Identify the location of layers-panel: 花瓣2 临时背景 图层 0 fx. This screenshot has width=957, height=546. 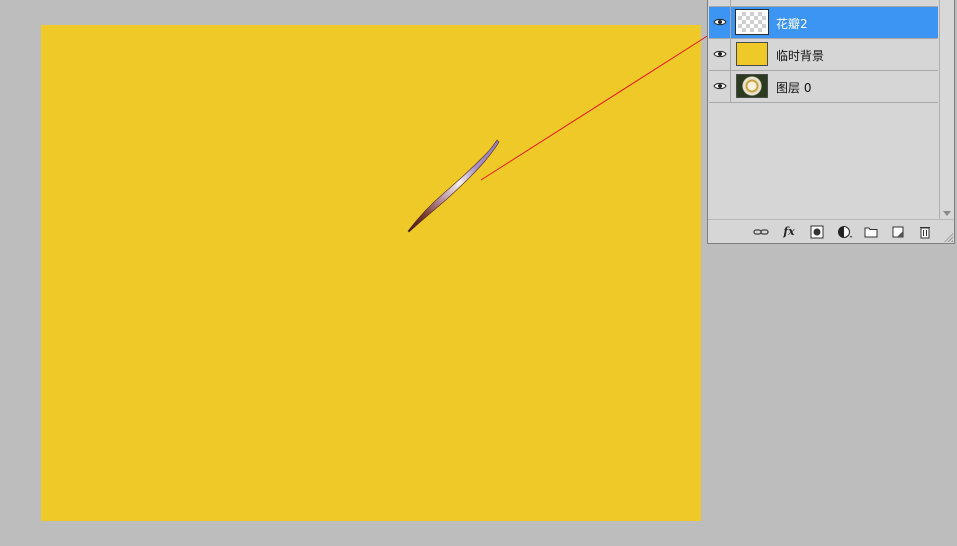
(831, 122).